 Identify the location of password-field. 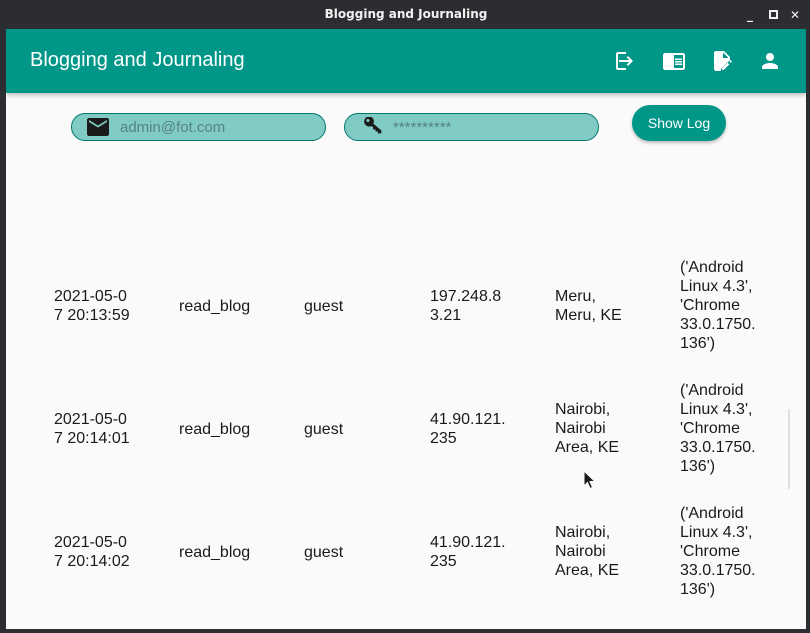
(471, 127).